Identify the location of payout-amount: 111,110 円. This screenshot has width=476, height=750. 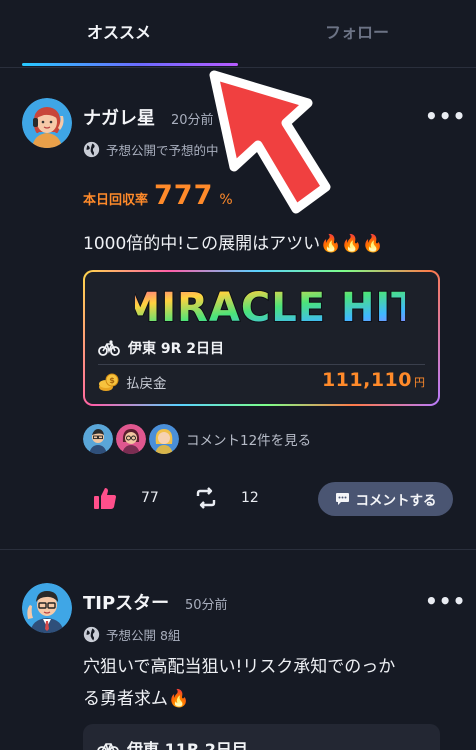
(373, 380).